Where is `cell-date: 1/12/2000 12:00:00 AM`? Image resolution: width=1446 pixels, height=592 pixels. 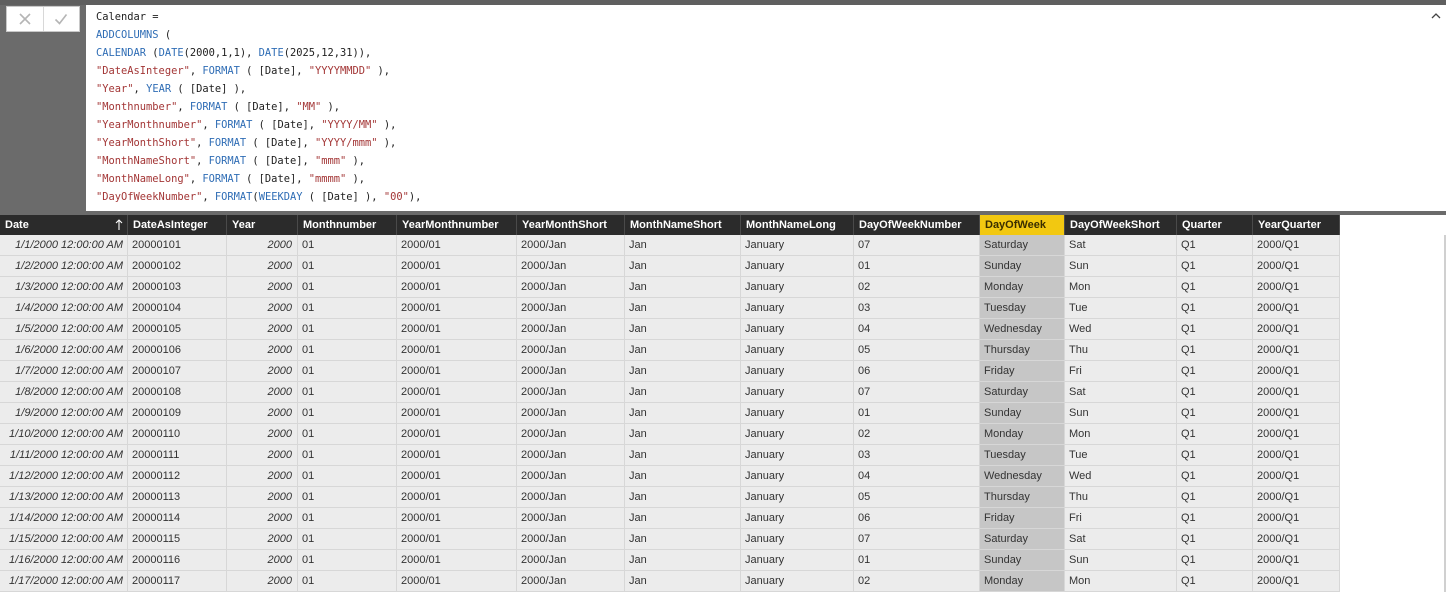 cell-date: 1/12/2000 12:00:00 AM is located at coordinates (64, 476).